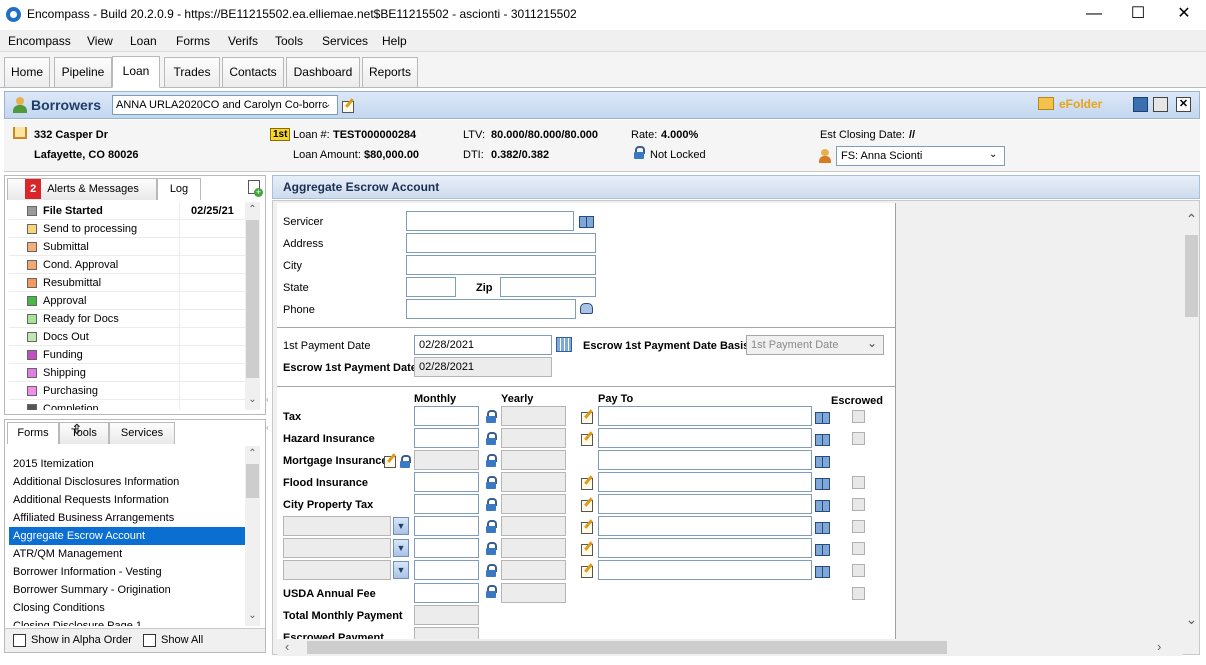  I want to click on alerts-scroll-thumb, so click(252, 299).